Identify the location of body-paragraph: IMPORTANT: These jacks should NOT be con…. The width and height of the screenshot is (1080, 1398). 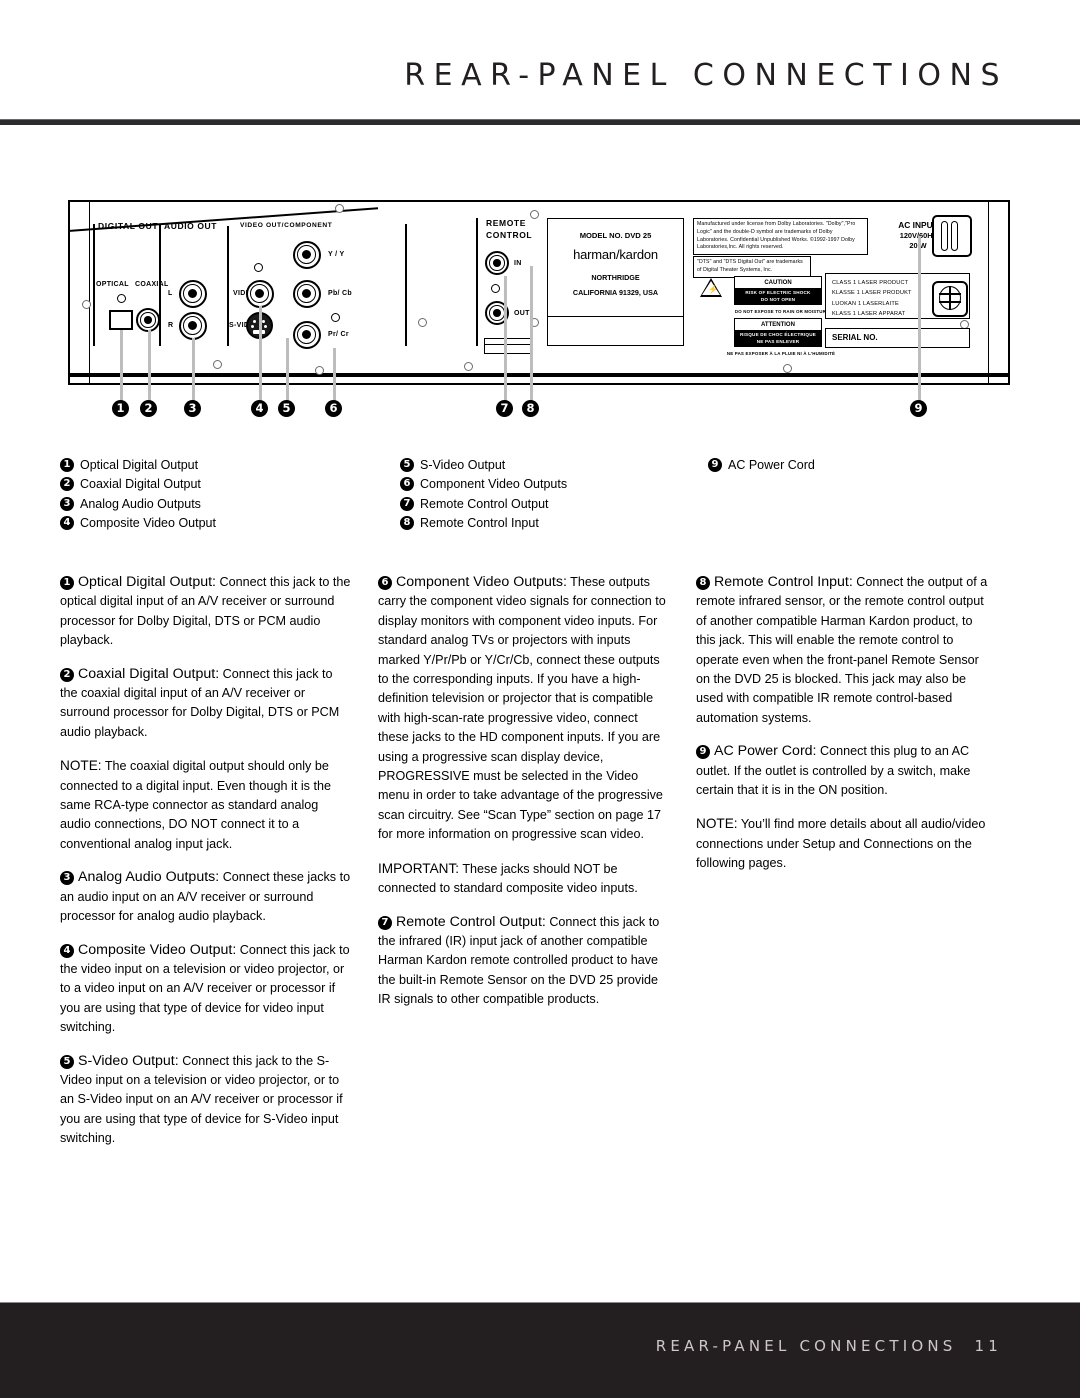
(524, 879).